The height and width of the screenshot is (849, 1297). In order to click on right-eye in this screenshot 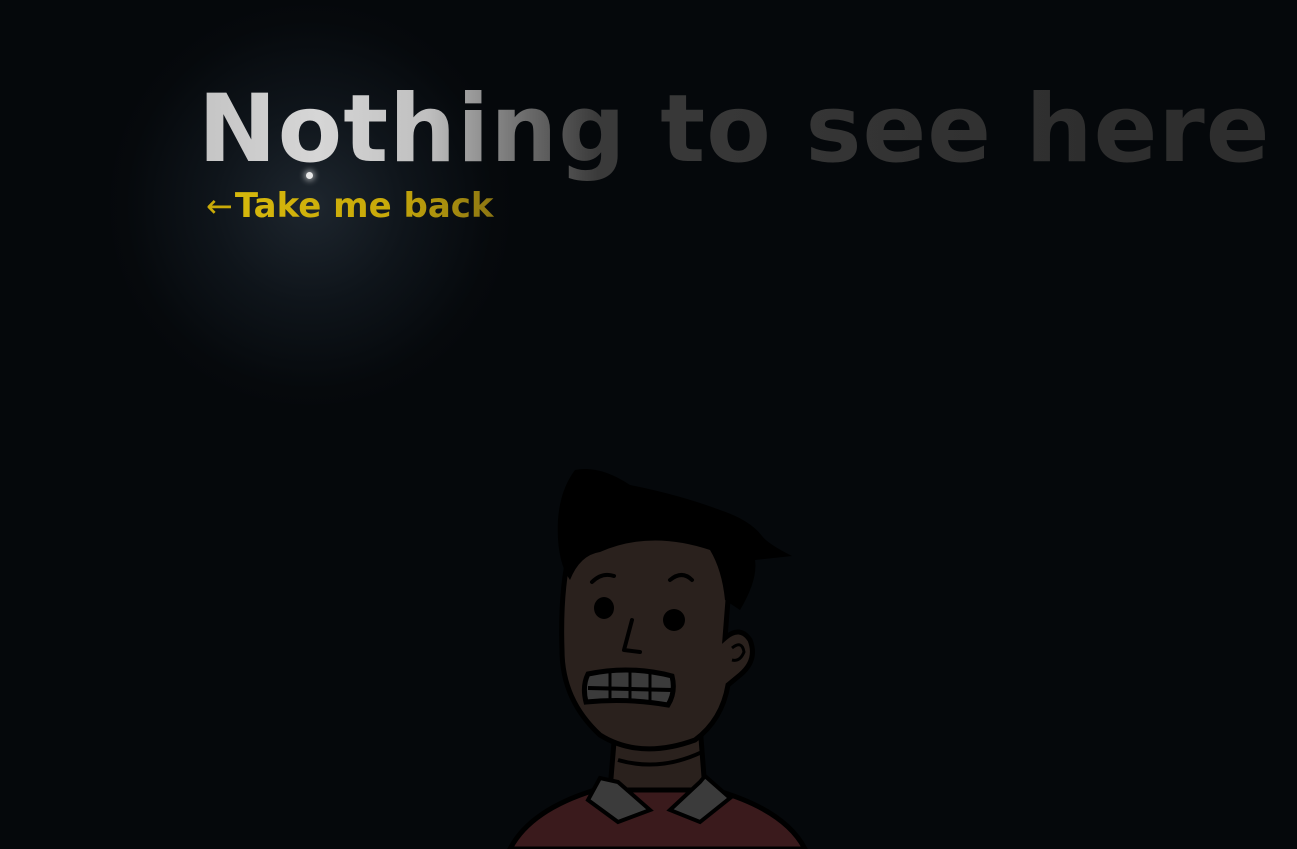, I will do `click(674, 620)`.